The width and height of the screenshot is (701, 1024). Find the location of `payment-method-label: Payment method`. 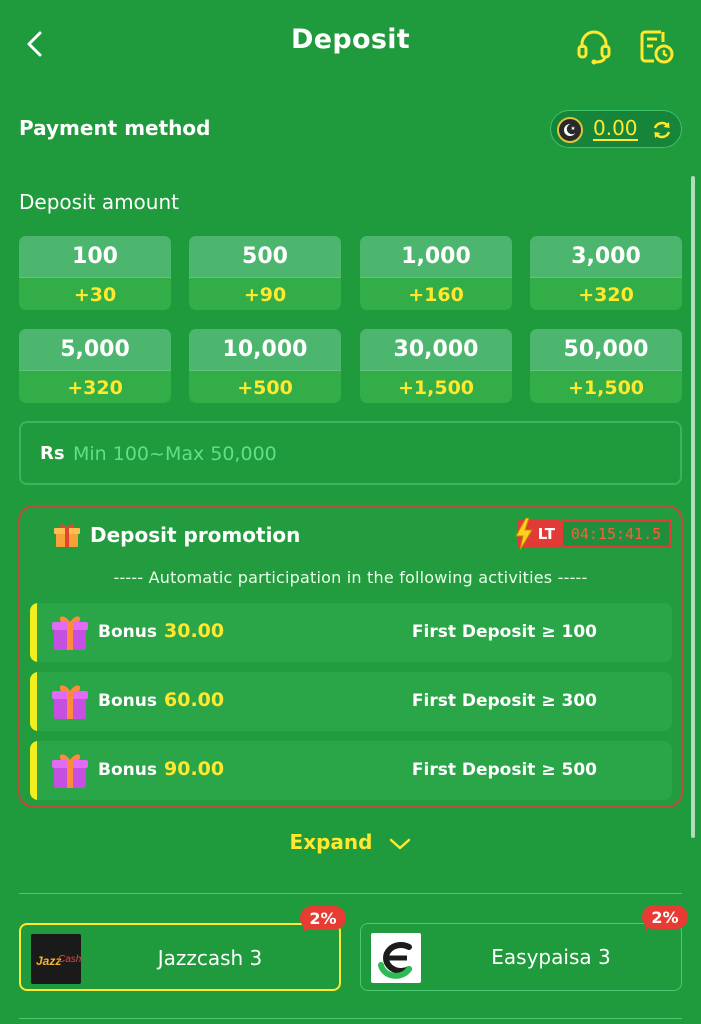

payment-method-label: Payment method is located at coordinates (115, 128).